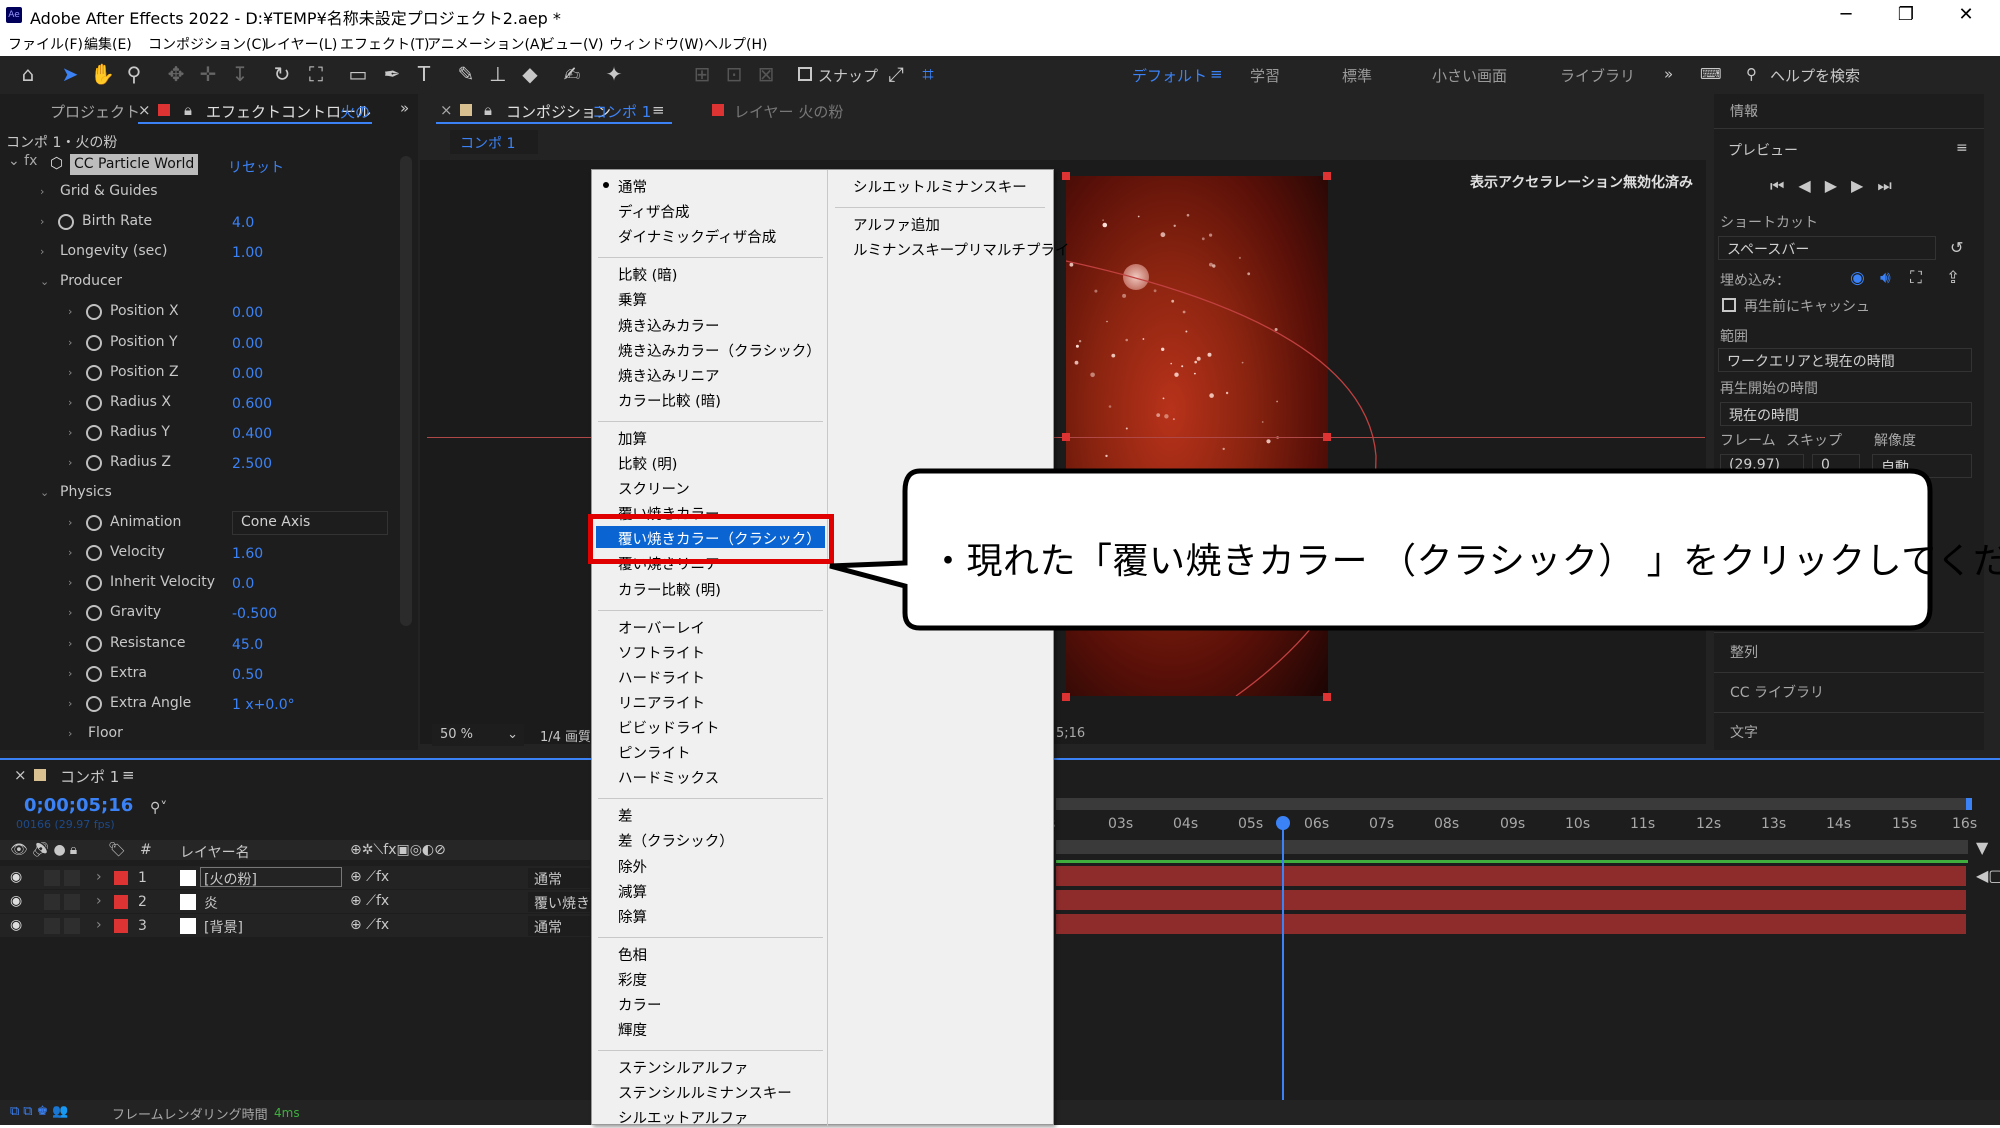 The height and width of the screenshot is (1128, 2000). I want to click on blend-mode-item: アルファ追加, so click(896, 224).